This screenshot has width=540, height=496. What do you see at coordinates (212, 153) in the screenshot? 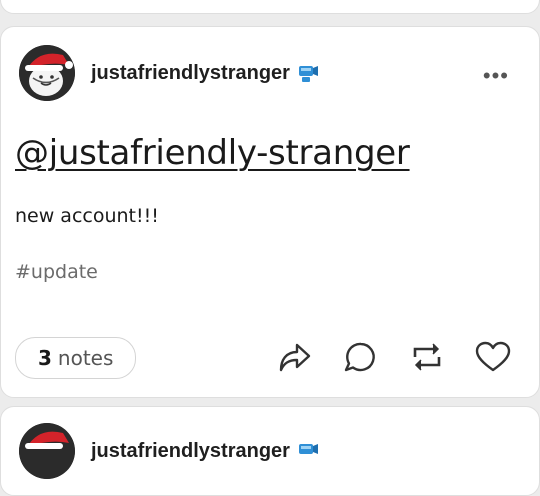
I see `post-title-link: @justafriendly-stranger` at bounding box center [212, 153].